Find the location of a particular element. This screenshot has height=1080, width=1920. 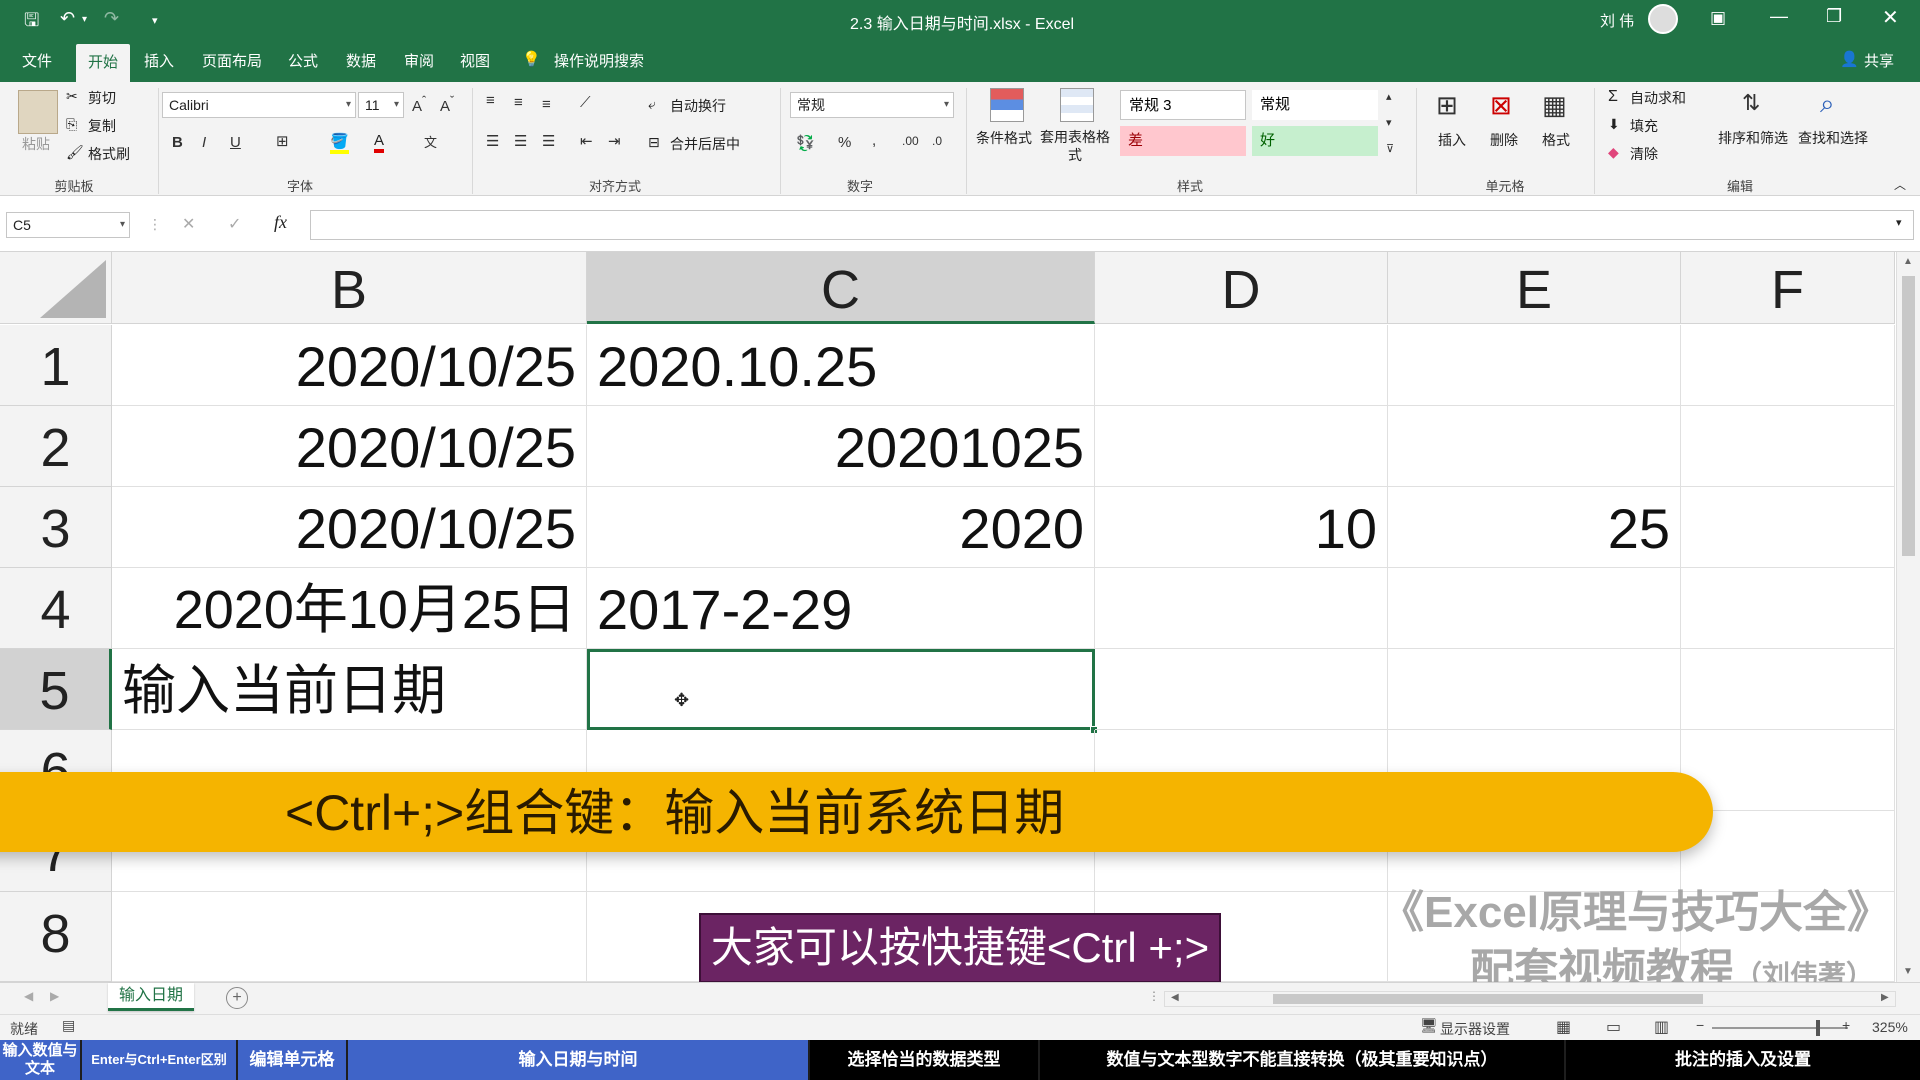

minimize-icon: — is located at coordinates (1779, 16).